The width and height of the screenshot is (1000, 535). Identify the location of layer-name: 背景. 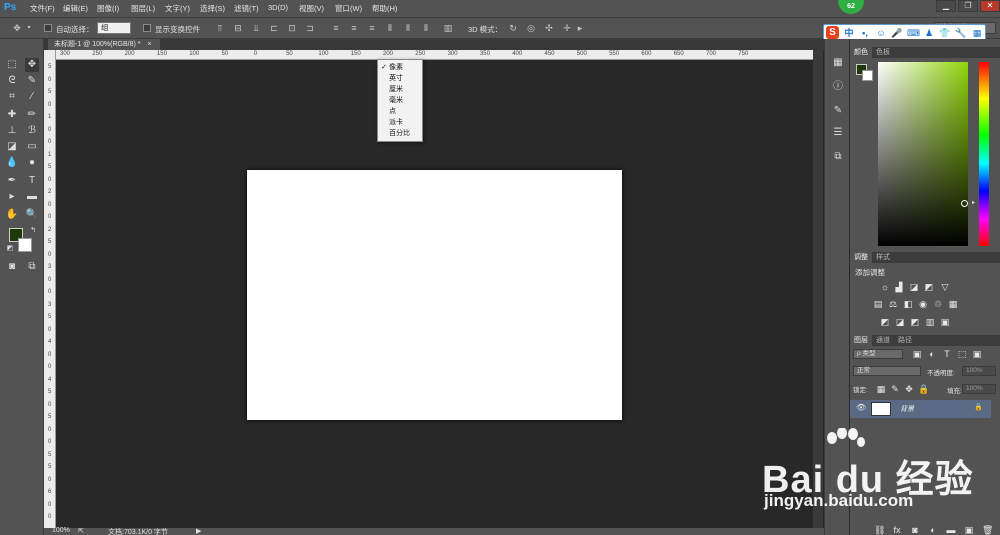
(907, 409).